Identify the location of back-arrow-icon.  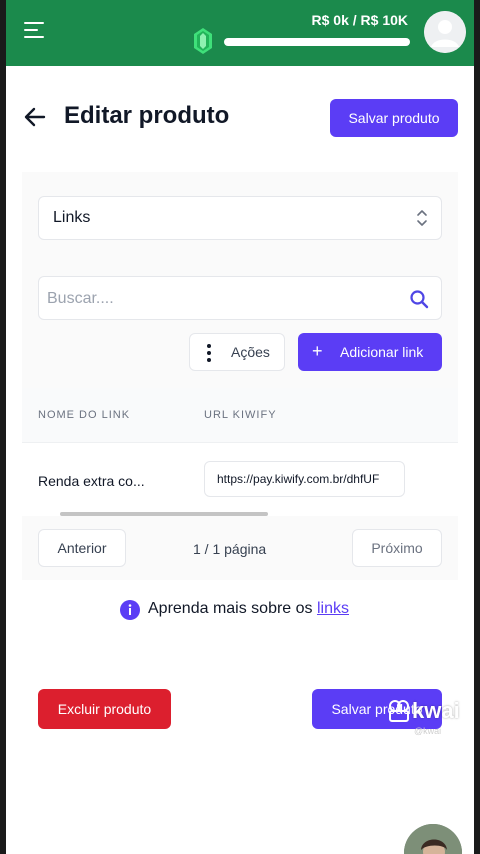
(35, 117).